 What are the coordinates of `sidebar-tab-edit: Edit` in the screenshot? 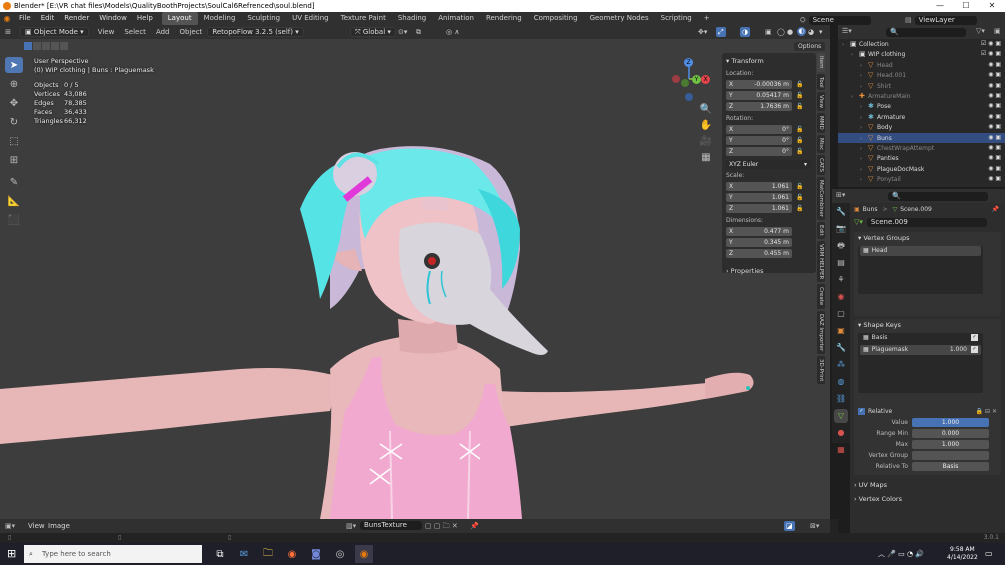 It's located at (821, 230).